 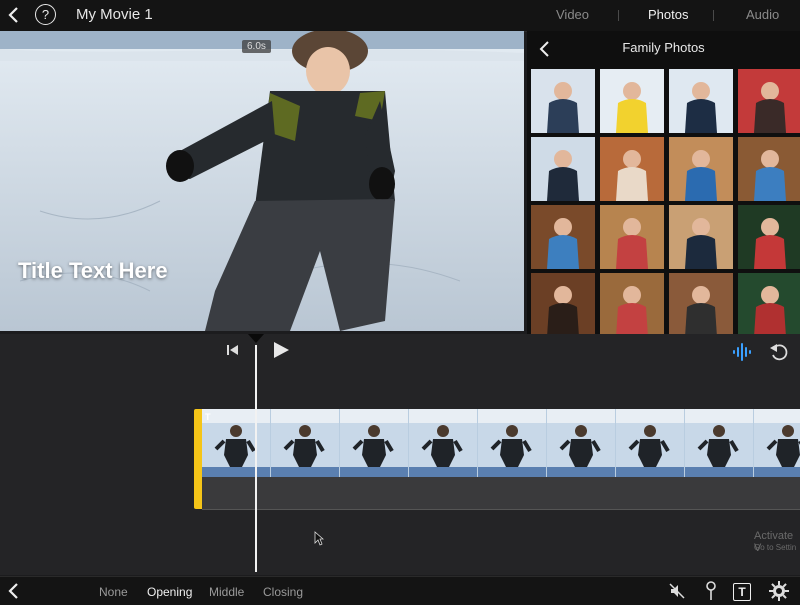 What do you see at coordinates (319, 538) in the screenshot?
I see `mouse-cursor-icon` at bounding box center [319, 538].